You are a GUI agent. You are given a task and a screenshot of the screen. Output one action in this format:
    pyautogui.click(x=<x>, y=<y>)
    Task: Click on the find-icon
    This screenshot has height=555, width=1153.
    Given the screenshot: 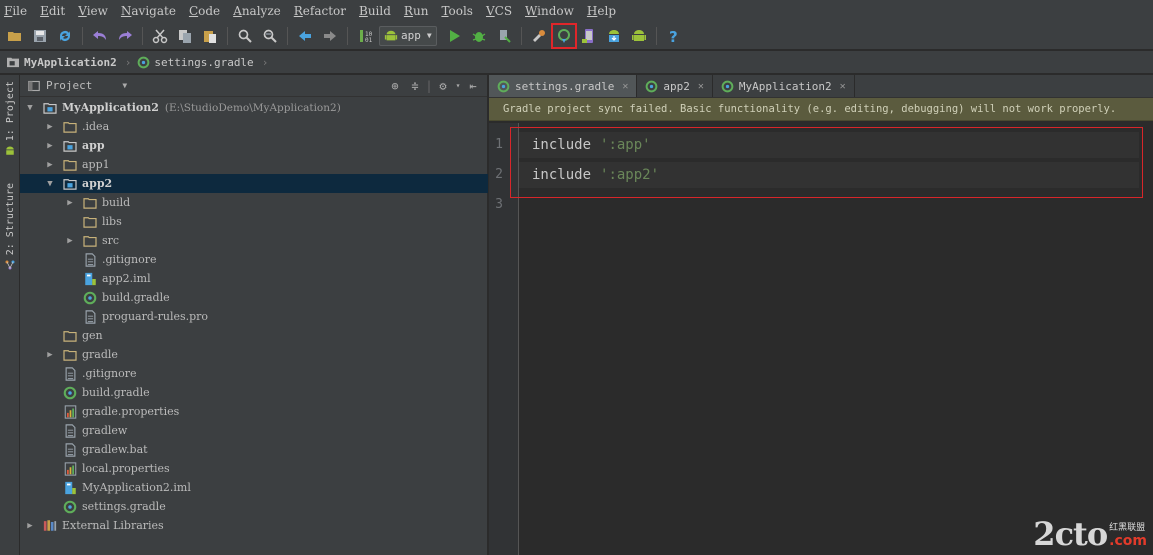 What is the action you would take?
    pyautogui.click(x=245, y=36)
    